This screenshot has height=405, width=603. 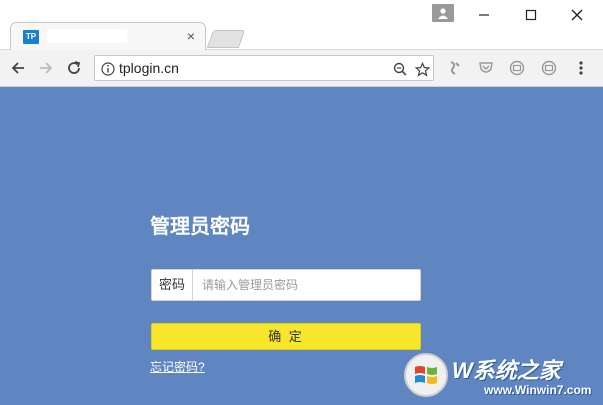 I want to click on new-tab-button, so click(x=226, y=39).